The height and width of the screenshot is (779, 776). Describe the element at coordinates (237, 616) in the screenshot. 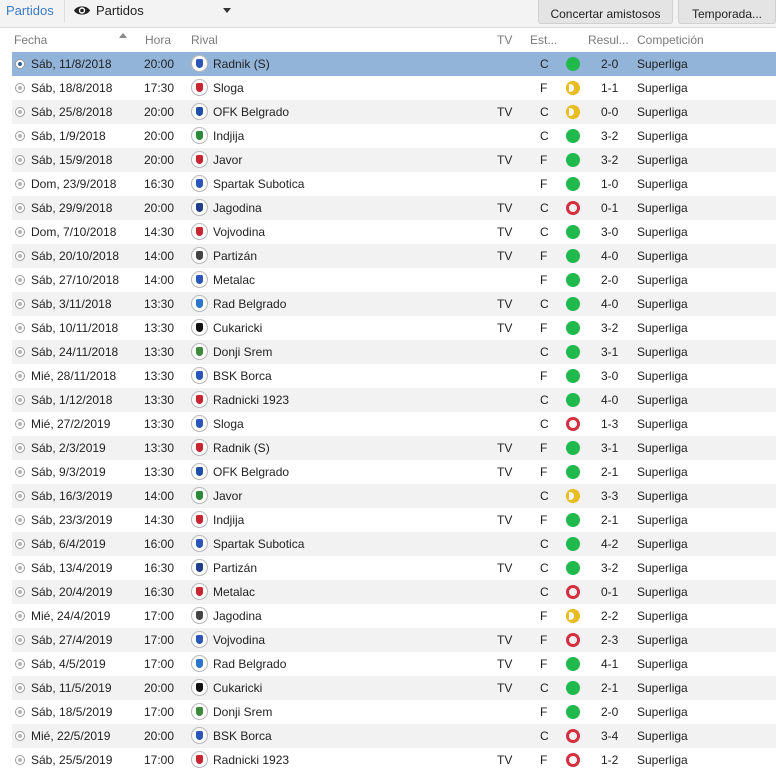

I see `rival-name: Jagodina` at that location.